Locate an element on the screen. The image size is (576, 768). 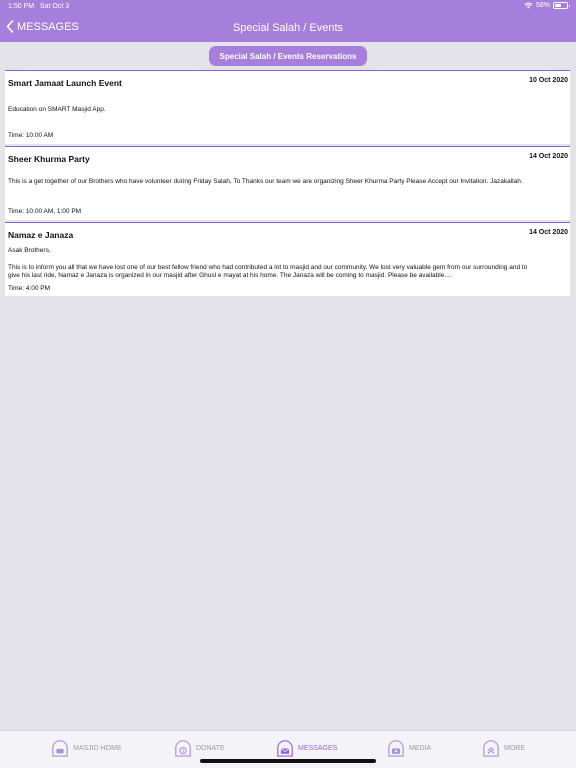
tab-masjid-home: MASJID HOME is located at coordinates (86, 748).